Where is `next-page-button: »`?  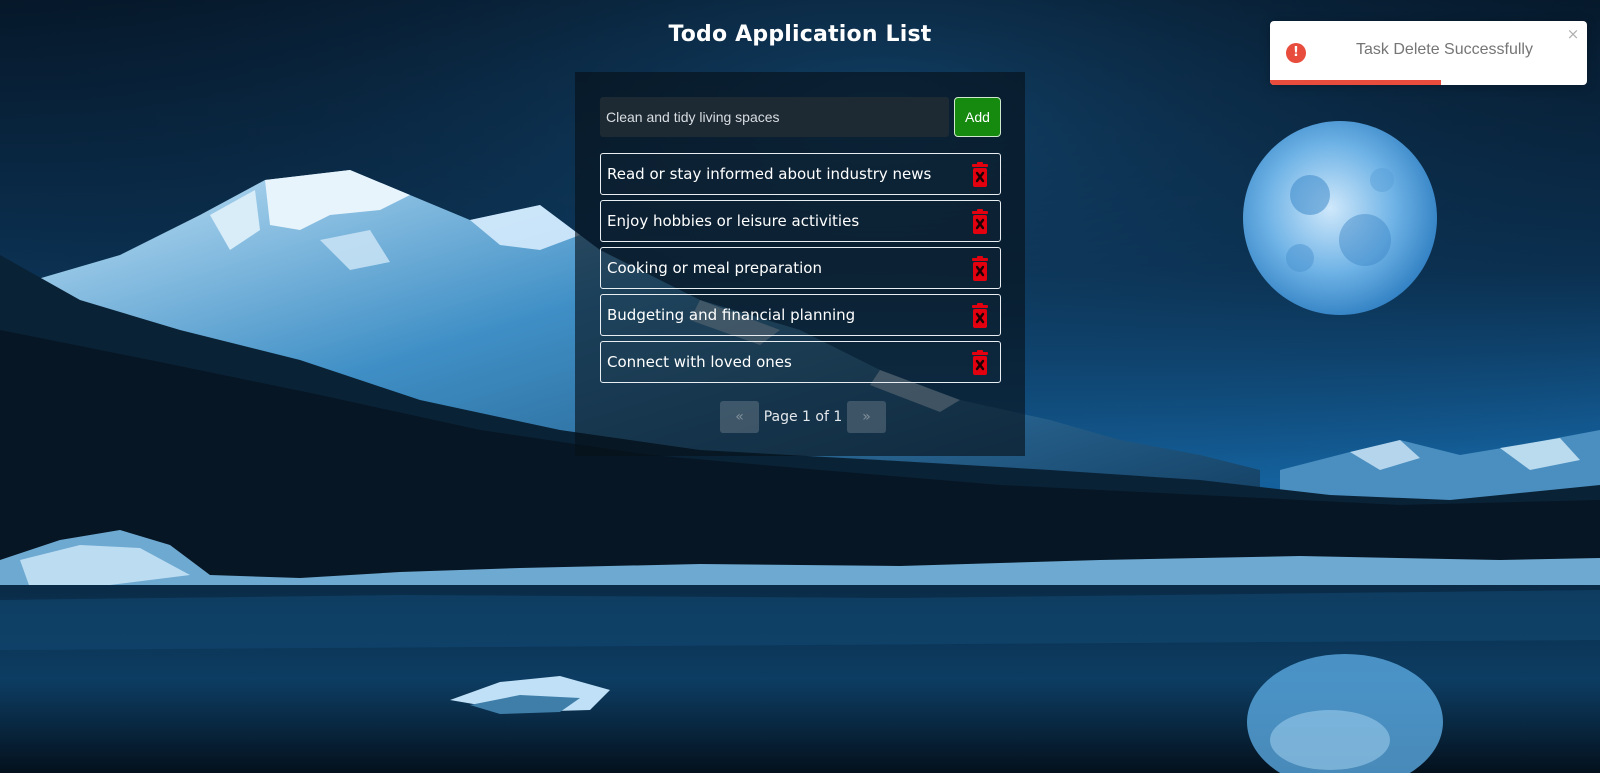 next-page-button: » is located at coordinates (866, 417).